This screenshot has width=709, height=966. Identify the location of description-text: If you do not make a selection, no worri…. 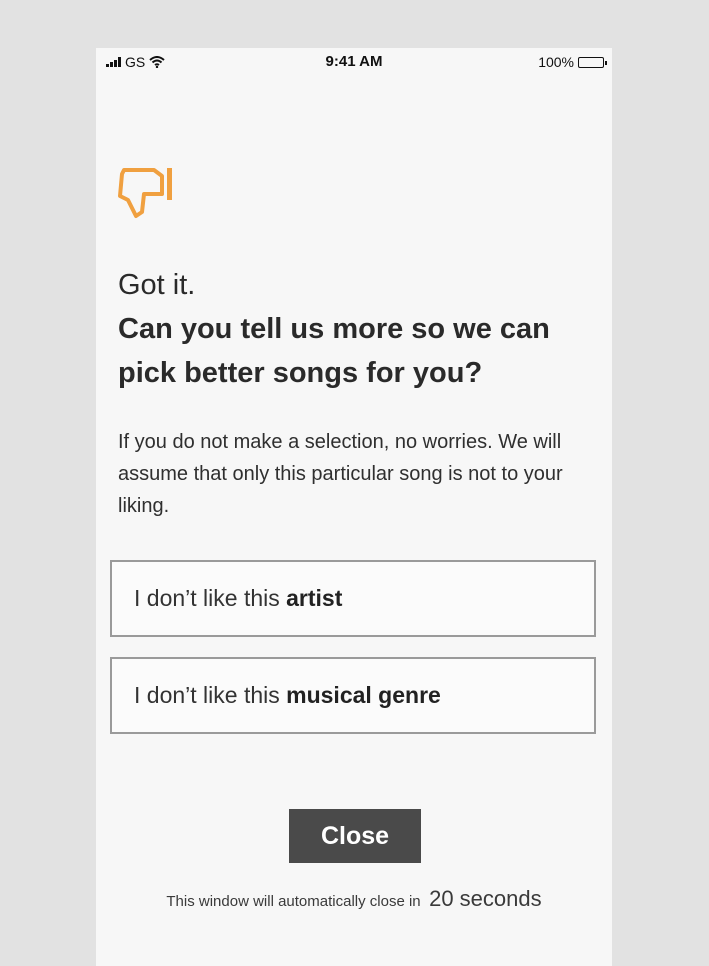
(340, 474).